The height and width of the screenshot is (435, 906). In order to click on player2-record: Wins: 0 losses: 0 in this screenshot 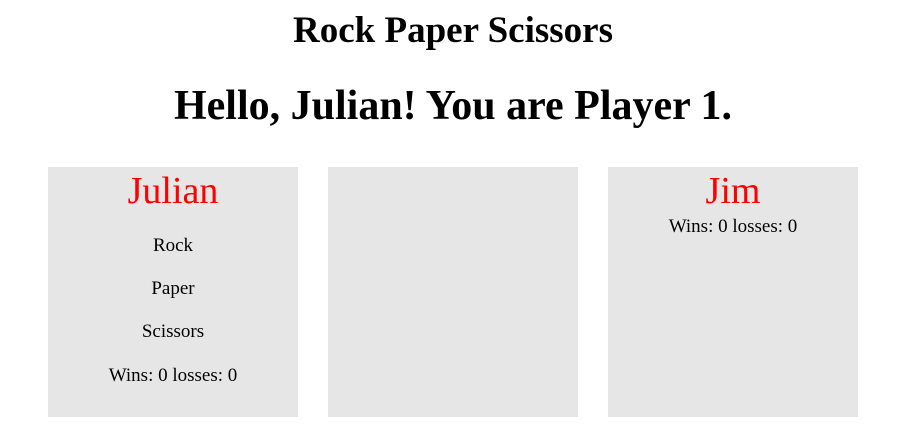, I will do `click(733, 226)`.